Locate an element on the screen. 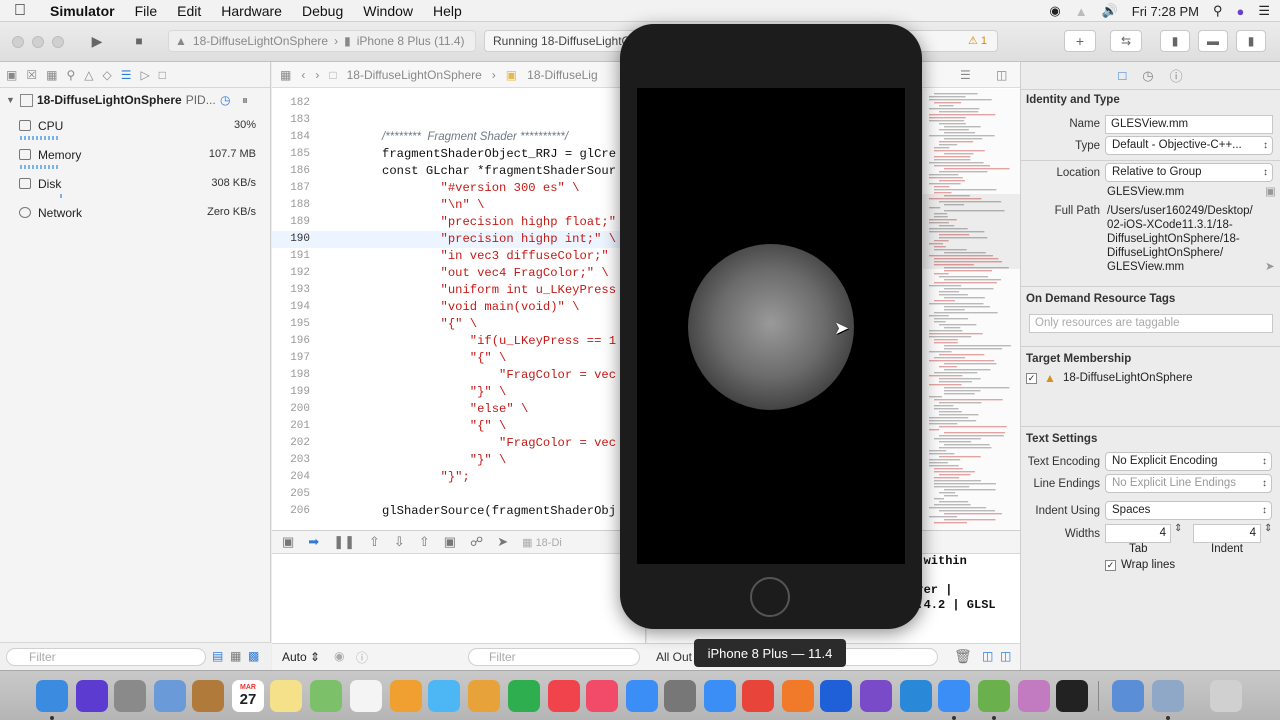 This screenshot has width=1280, height=720. menu-help: Help is located at coordinates (447, 11).